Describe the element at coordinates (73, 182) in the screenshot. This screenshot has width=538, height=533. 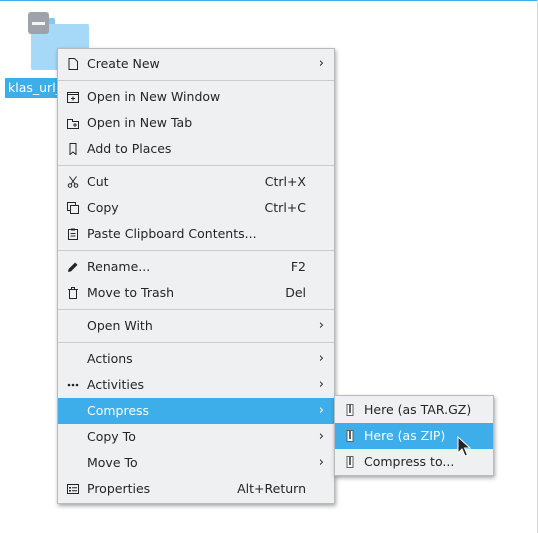
I see `scissors-icon` at that location.